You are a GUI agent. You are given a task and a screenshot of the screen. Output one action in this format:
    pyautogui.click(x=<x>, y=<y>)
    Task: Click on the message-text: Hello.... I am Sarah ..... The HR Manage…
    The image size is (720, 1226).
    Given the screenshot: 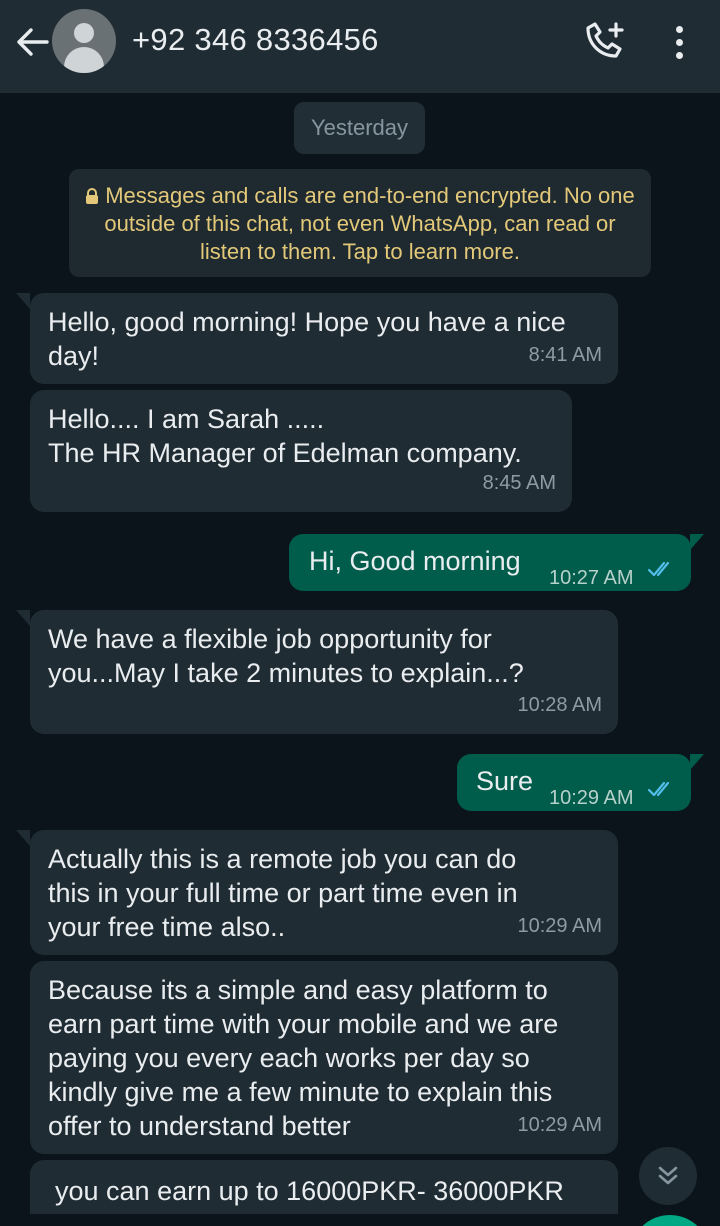 What is the action you would take?
    pyautogui.click(x=285, y=436)
    